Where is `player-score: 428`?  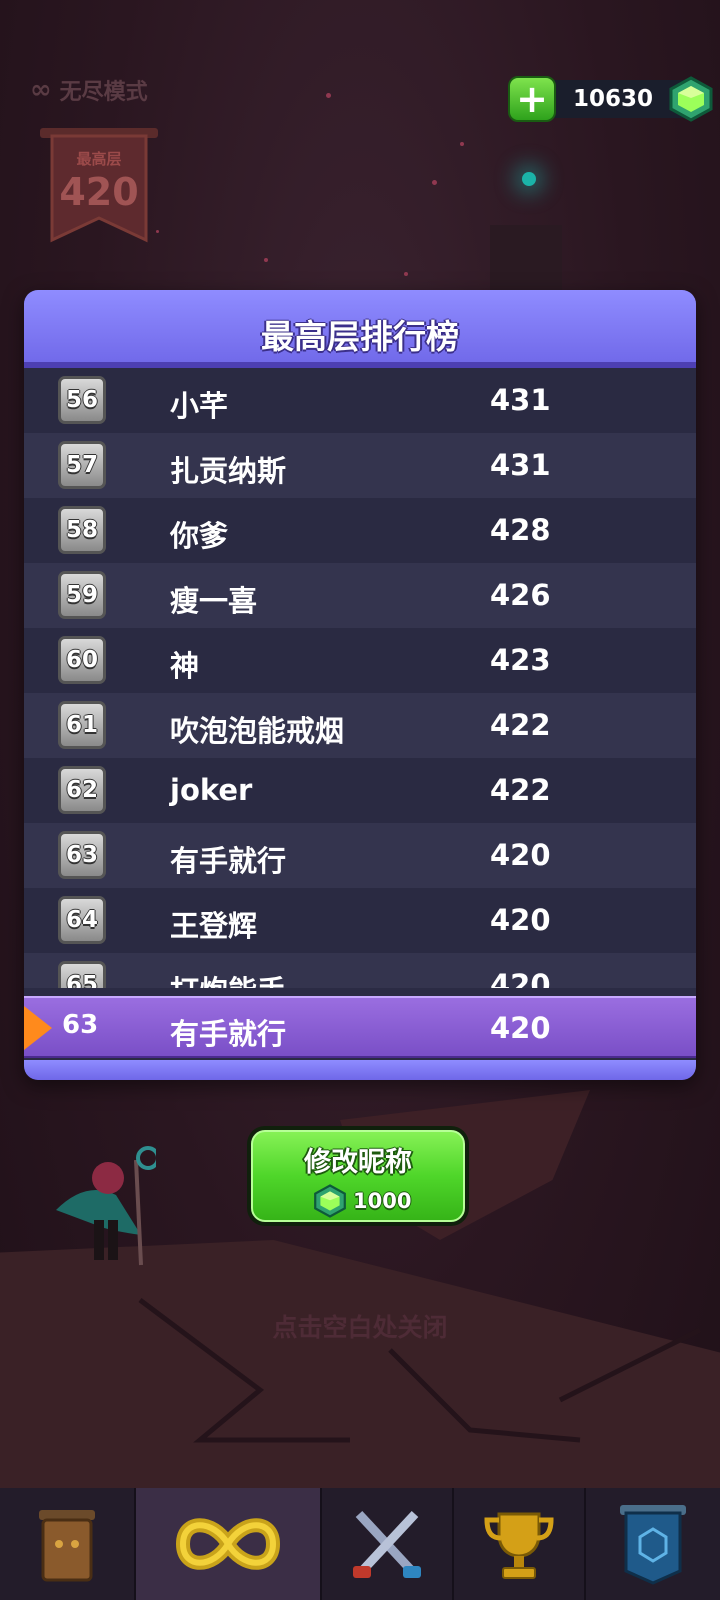 player-score: 428 is located at coordinates (520, 530).